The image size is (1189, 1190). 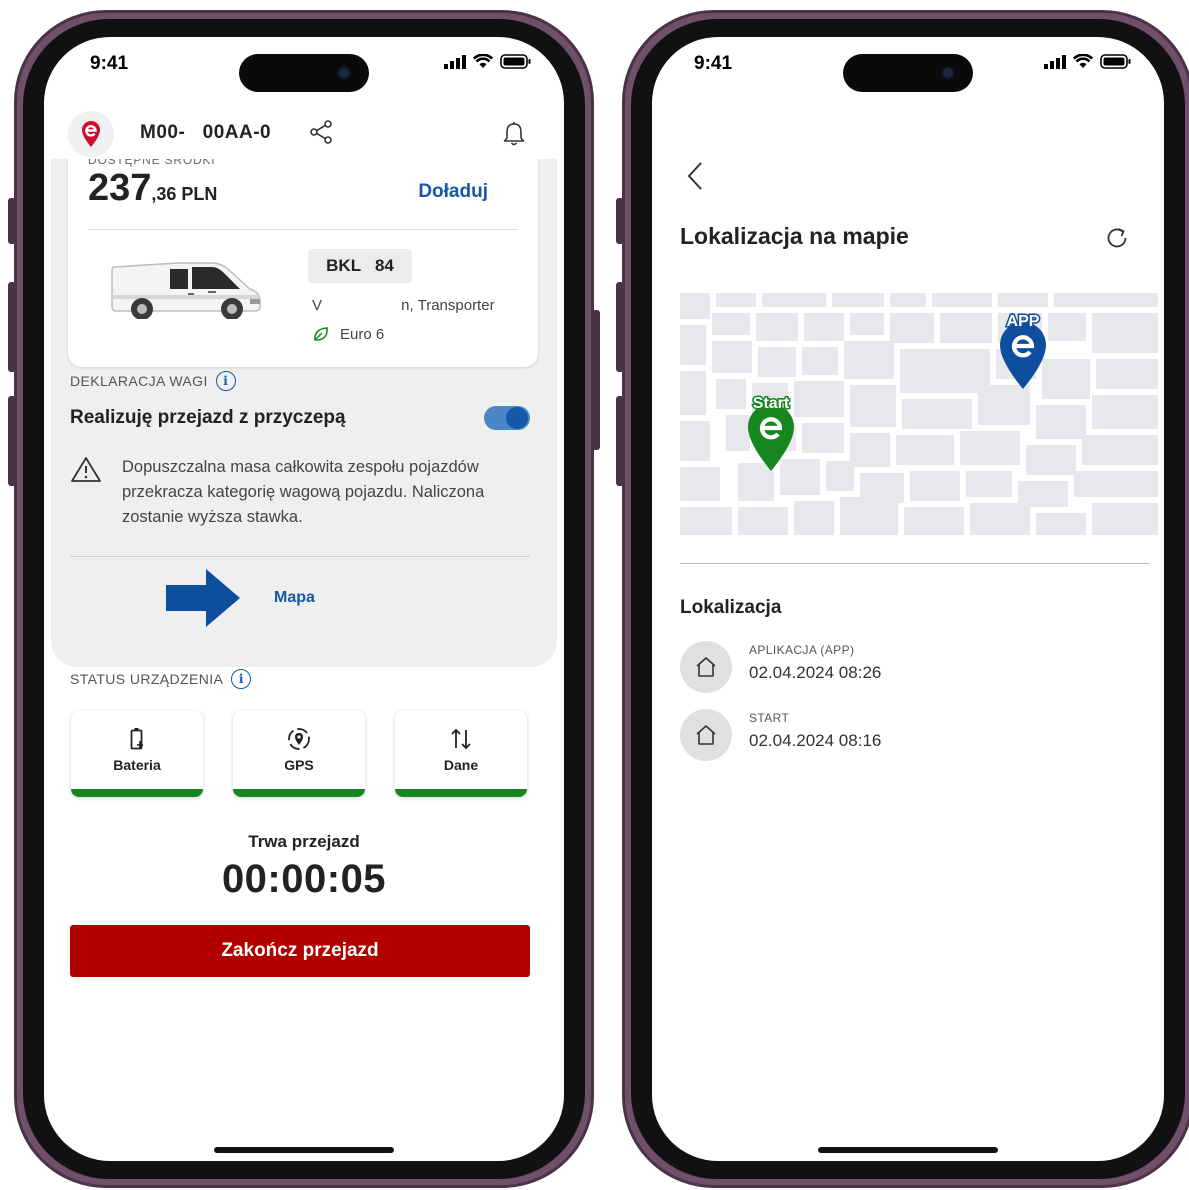 What do you see at coordinates (299, 754) in the screenshot?
I see `status-tile-gps: GPS` at bounding box center [299, 754].